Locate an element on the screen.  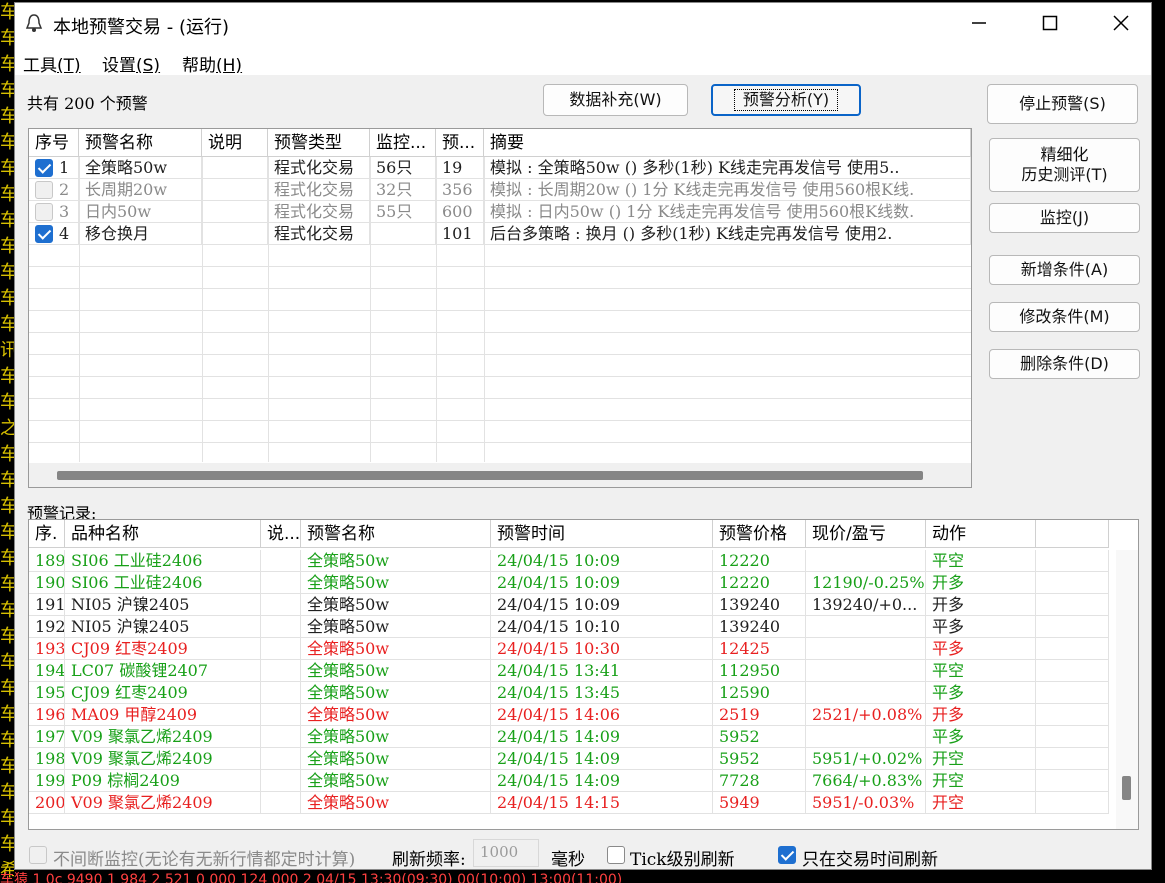
continuous-monitor-checkbox is located at coordinates (38, 855).